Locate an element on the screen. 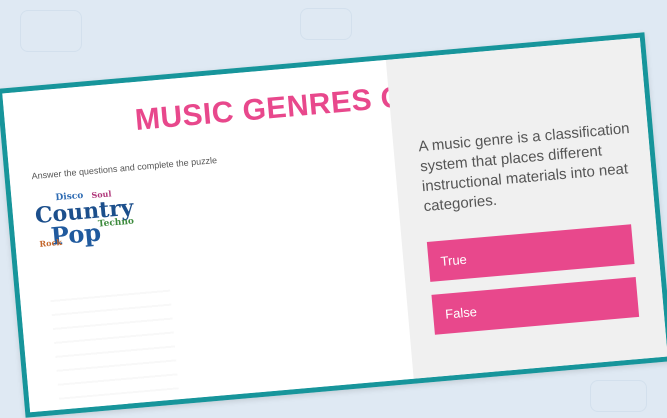 The height and width of the screenshot is (418, 667). faint-puzzle-area is located at coordinates (114, 339).